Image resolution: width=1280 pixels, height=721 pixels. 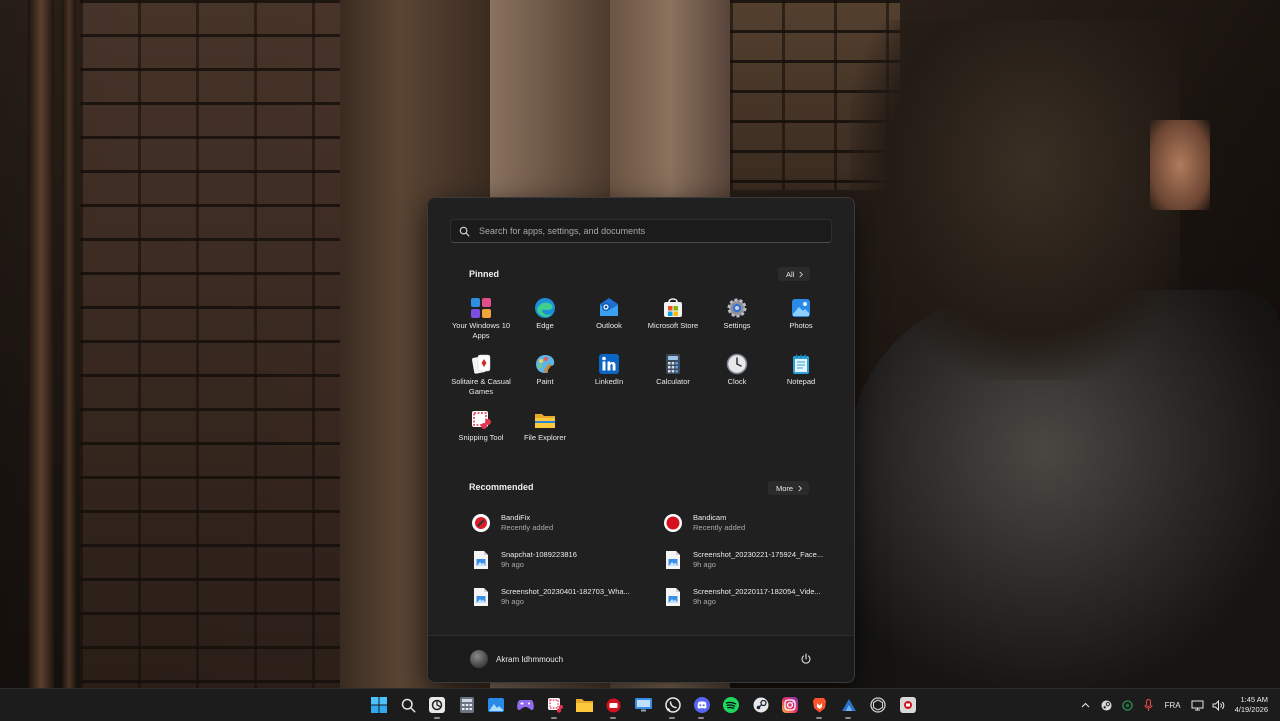 I want to click on gamepad-icon, so click(x=525, y=705).